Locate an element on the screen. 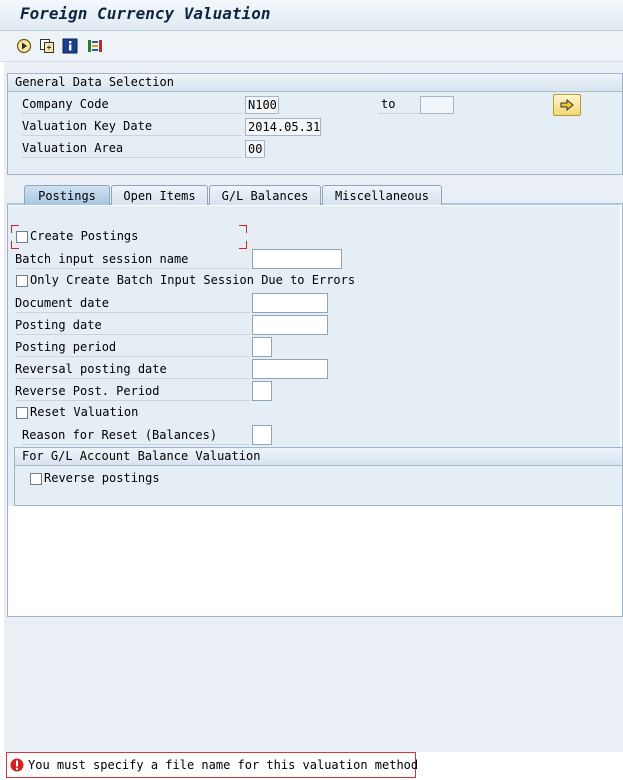  error-icon is located at coordinates (17, 765).